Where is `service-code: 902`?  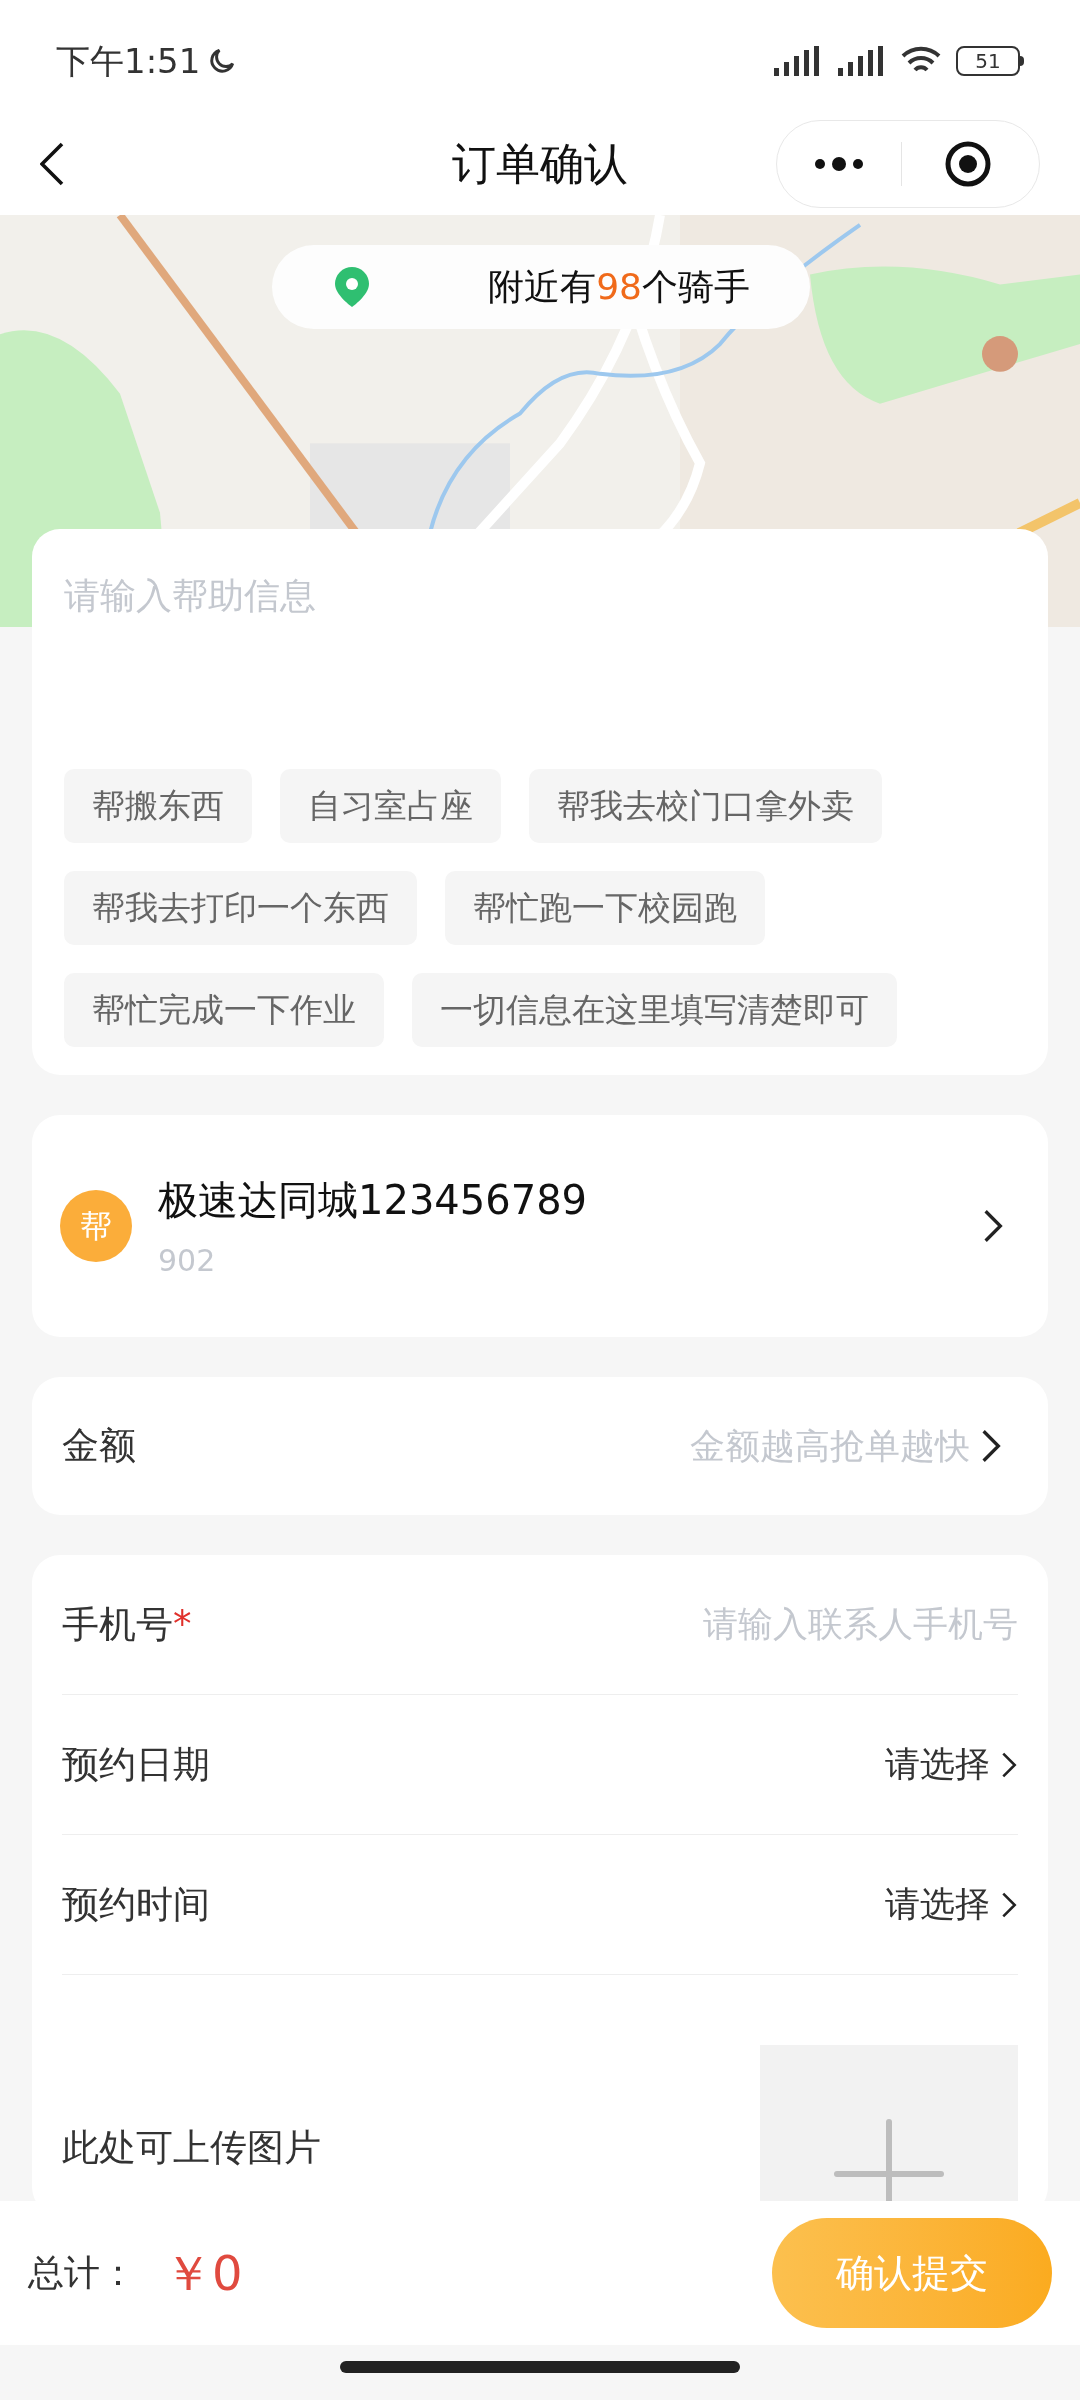
service-code: 902 is located at coordinates (187, 1260).